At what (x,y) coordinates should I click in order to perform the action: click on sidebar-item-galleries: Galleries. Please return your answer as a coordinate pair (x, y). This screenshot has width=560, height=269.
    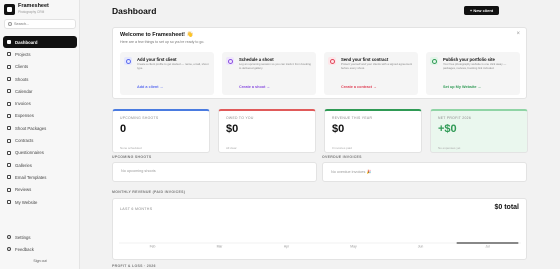
    Looking at the image, I should click on (40, 165).